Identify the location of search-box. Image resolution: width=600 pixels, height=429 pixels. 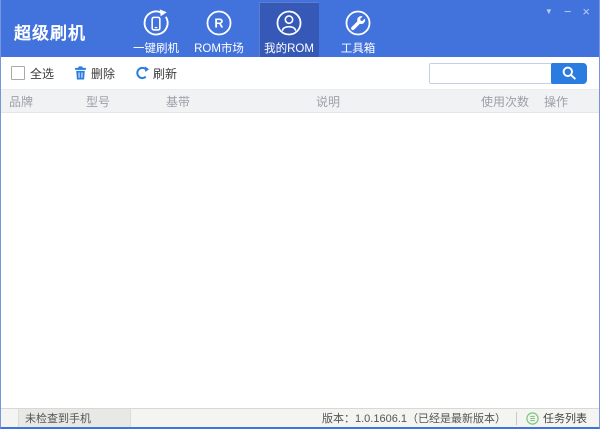
(508, 73).